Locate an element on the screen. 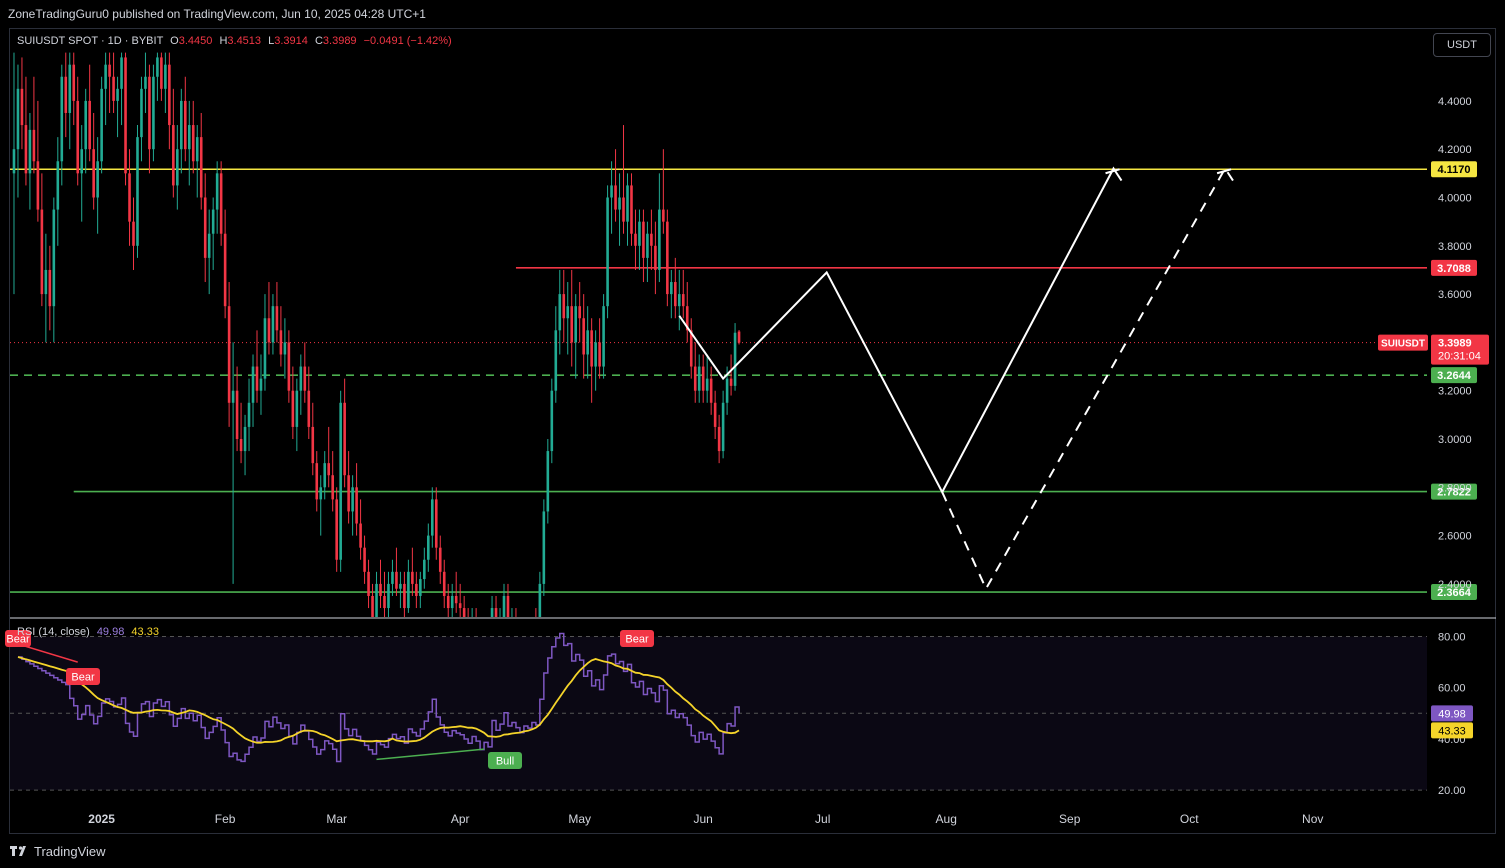  time-tick-8: Sep is located at coordinates (1070, 819).